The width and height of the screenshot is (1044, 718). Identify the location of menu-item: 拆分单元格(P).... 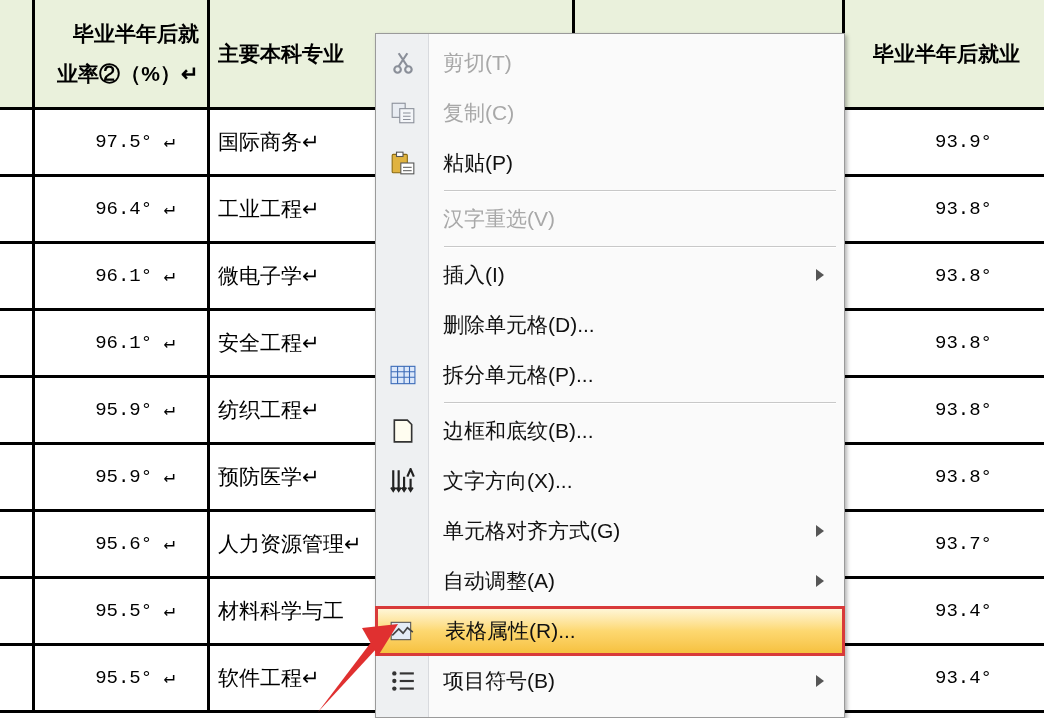
(610, 375).